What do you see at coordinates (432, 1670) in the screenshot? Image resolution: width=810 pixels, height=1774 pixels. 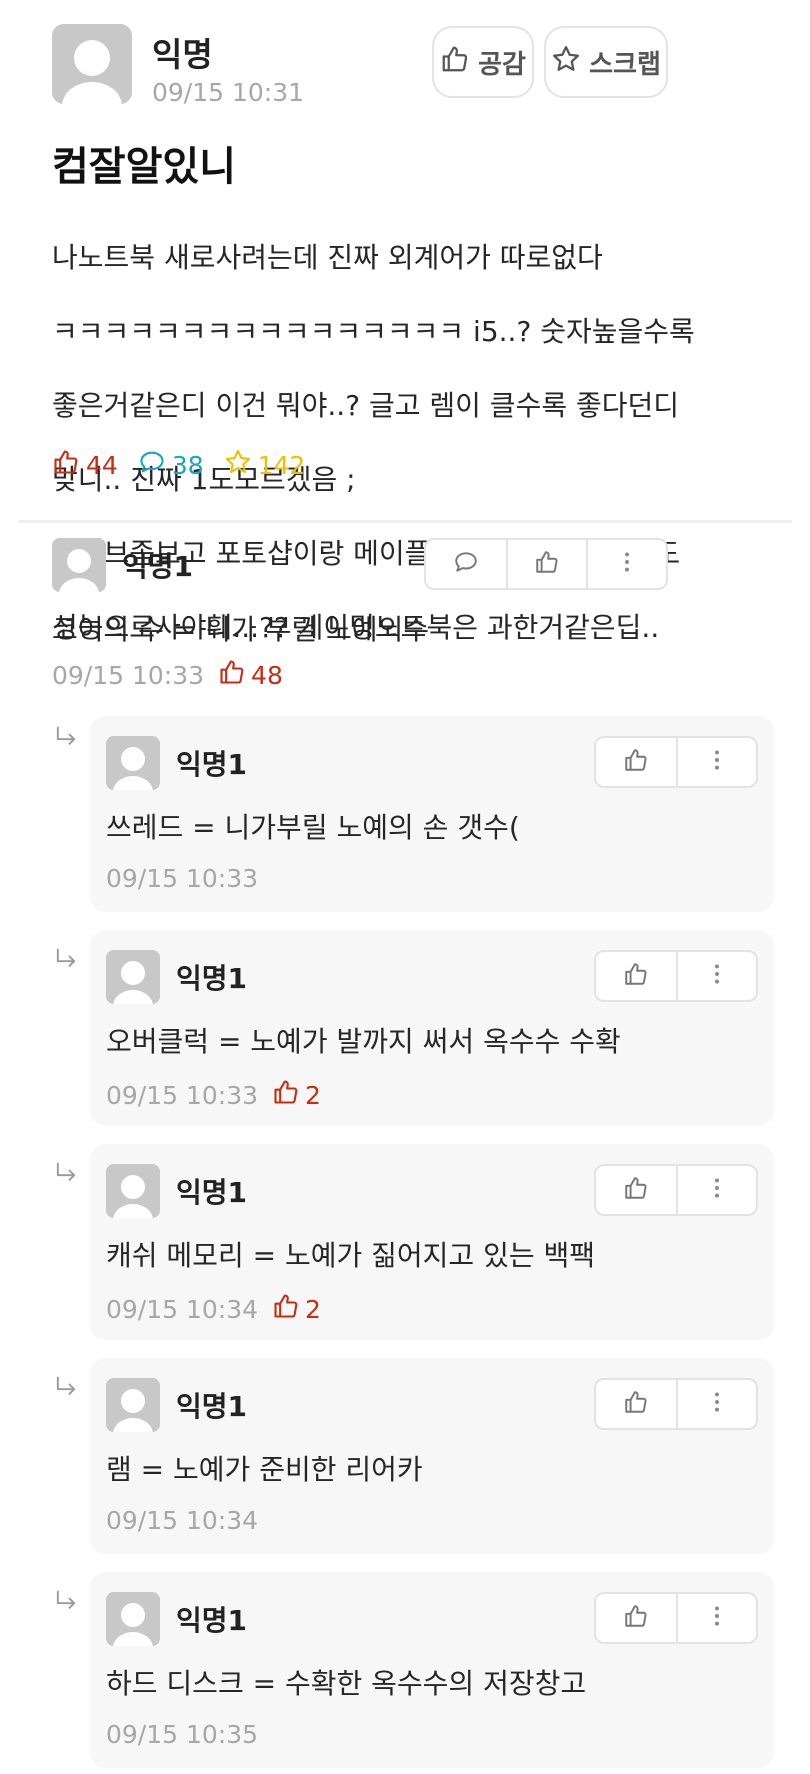 I see `reply: 익명1 하드 디스크 = 수확한 옥수수의 저장창고 09/15 10:35` at bounding box center [432, 1670].